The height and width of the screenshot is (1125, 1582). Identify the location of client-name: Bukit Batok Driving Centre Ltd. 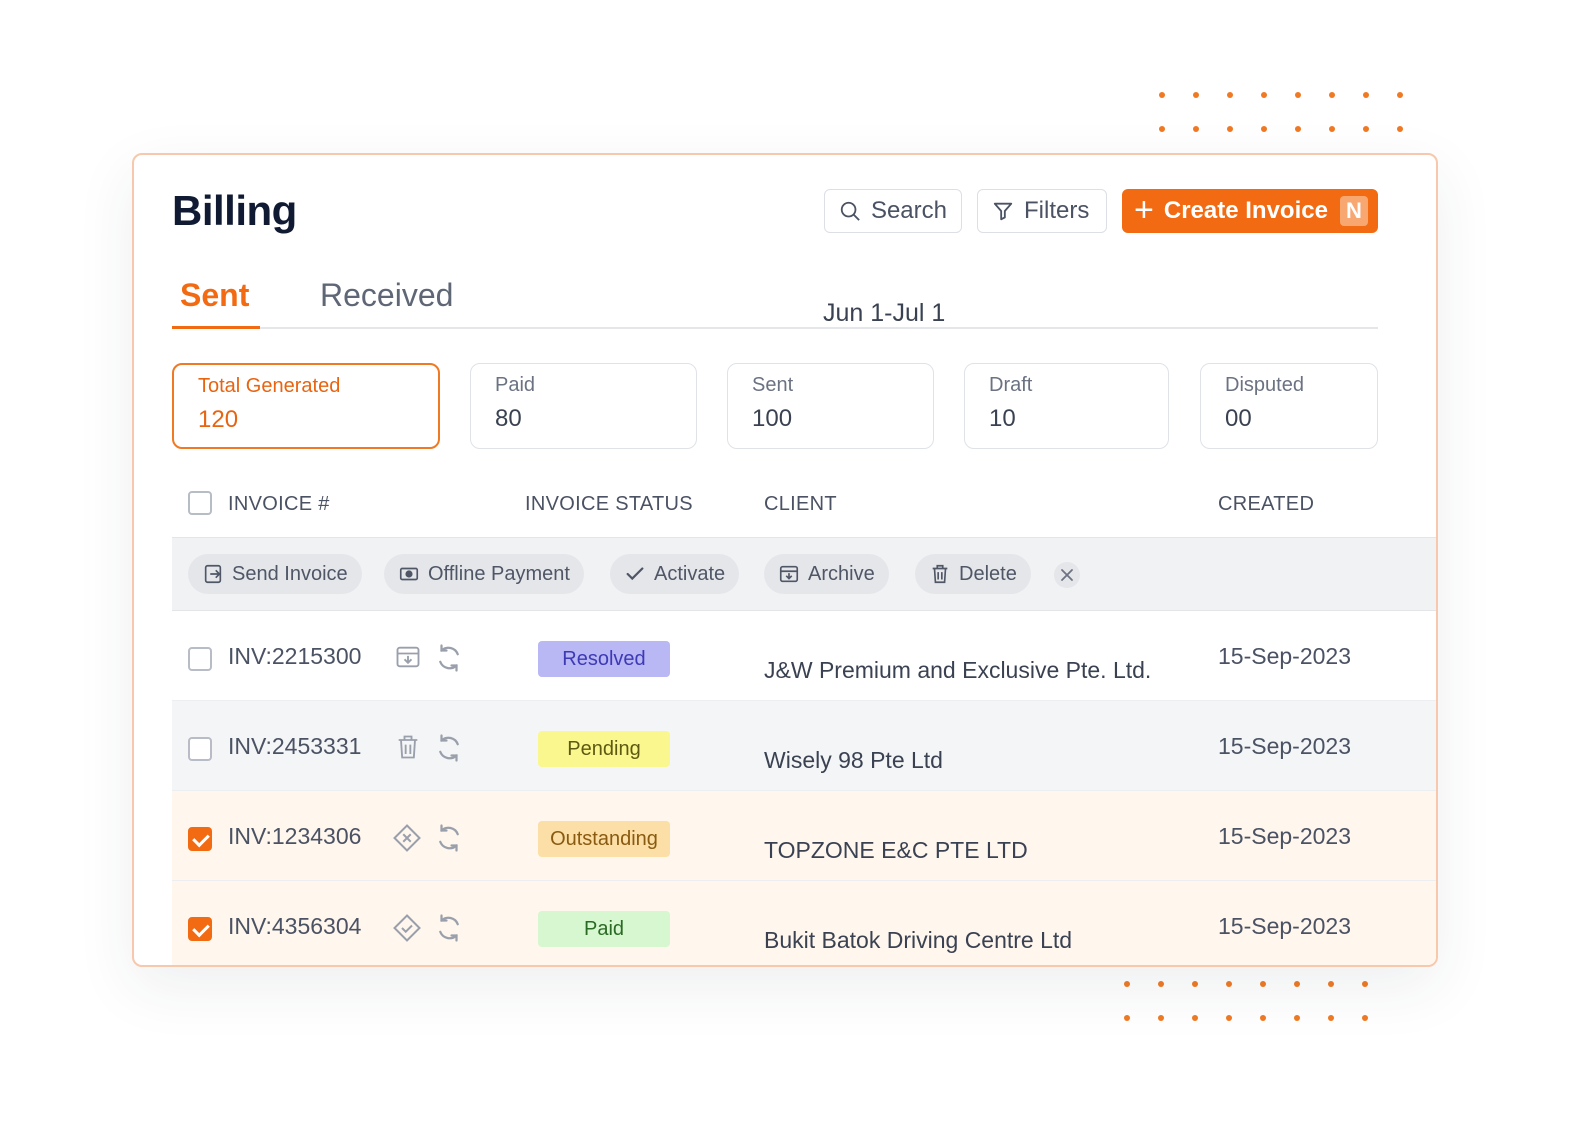
(918, 940).